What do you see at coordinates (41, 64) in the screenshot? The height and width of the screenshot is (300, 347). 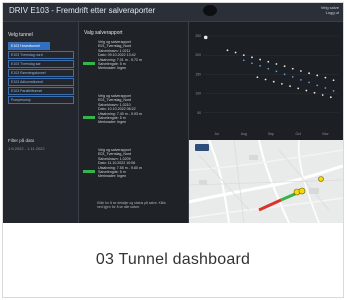 I see `tunnel-item: E103 Tverrslag sør` at bounding box center [41, 64].